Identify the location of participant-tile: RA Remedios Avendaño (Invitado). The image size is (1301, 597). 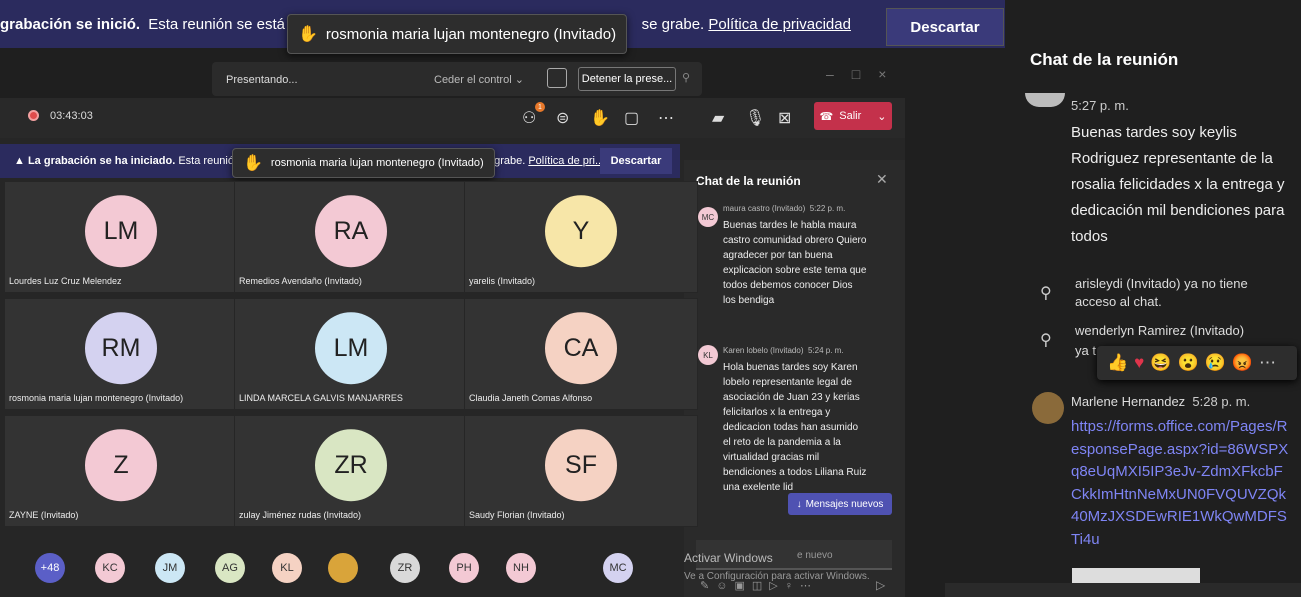
(351, 237).